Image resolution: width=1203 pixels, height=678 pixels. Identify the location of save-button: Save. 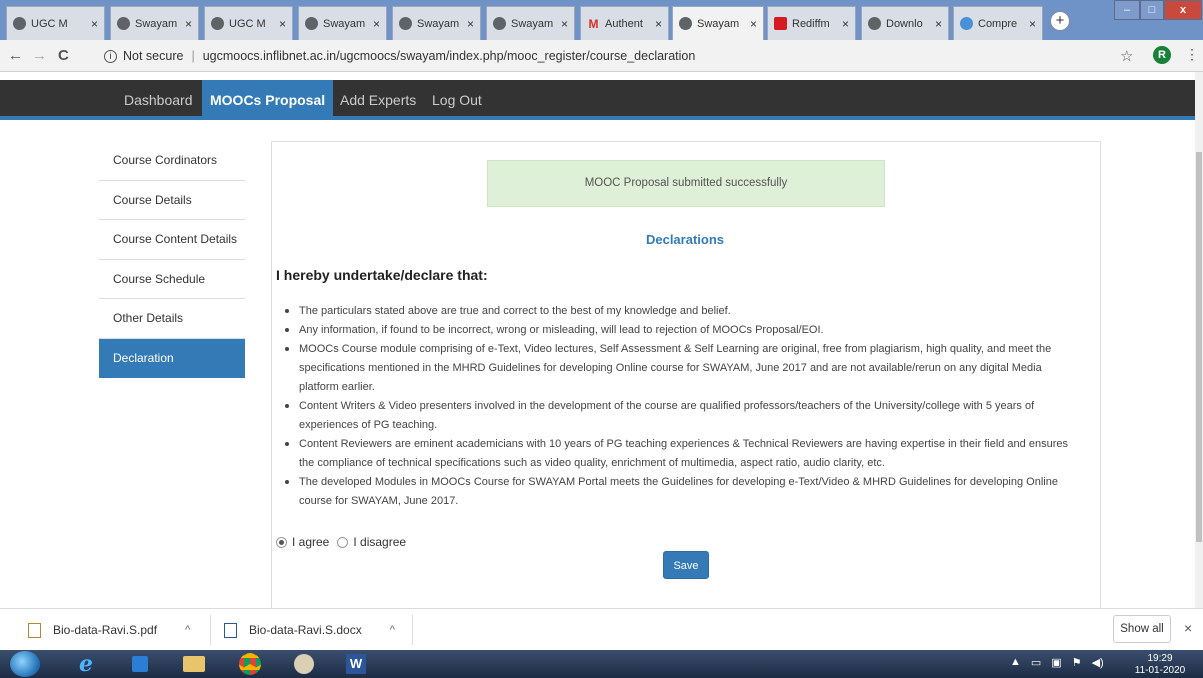
(686, 565).